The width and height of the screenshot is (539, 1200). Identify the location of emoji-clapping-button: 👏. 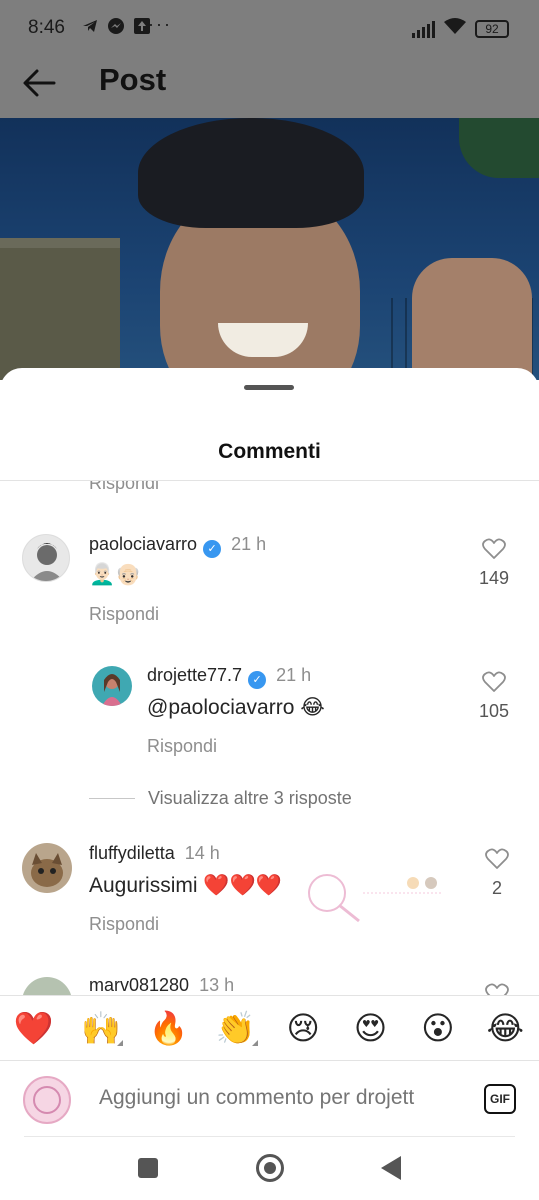
(235, 1028).